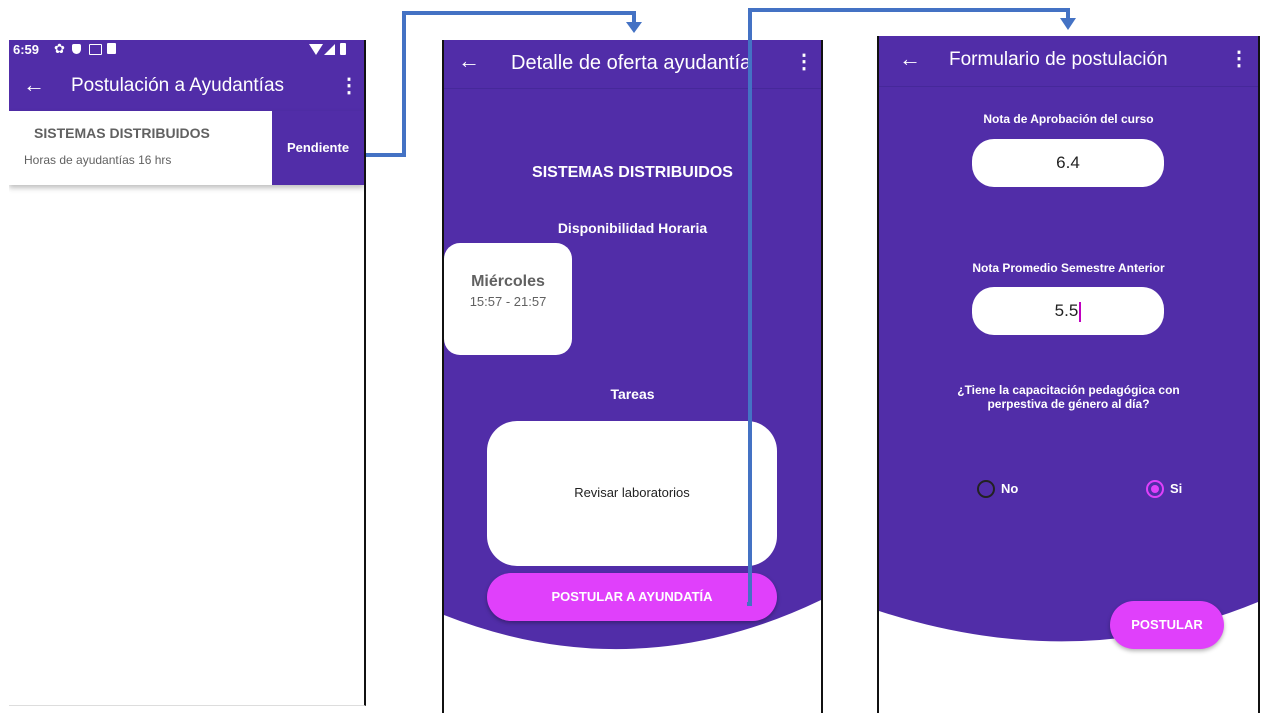  I want to click on page-title: Formulario de postulación, so click(1058, 59).